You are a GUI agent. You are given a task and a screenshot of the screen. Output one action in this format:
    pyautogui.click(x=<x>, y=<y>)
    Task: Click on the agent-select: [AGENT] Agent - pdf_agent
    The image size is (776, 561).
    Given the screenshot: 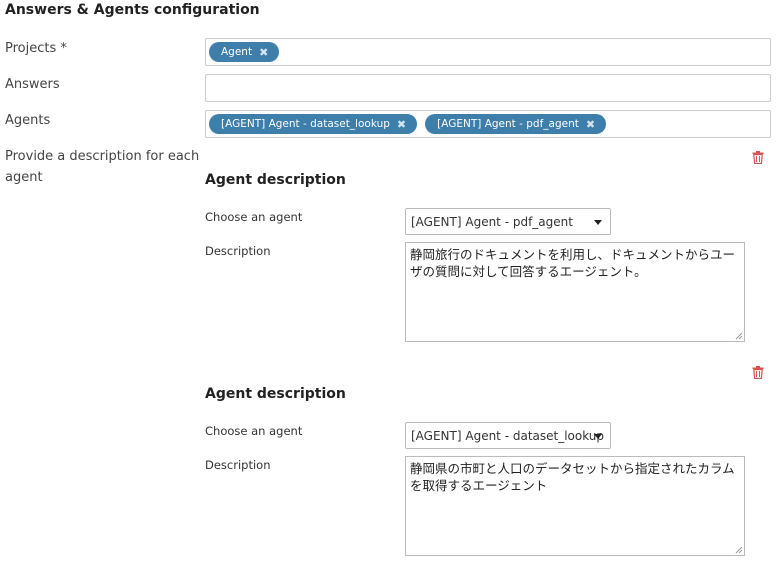 What is the action you would take?
    pyautogui.click(x=508, y=221)
    